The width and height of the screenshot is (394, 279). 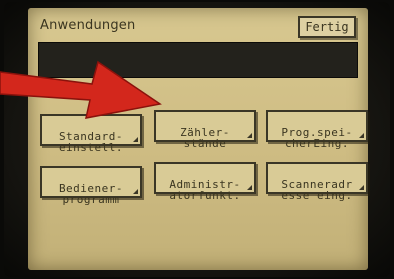 I want to click on button-label: Bediener- programm, so click(x=91, y=194).